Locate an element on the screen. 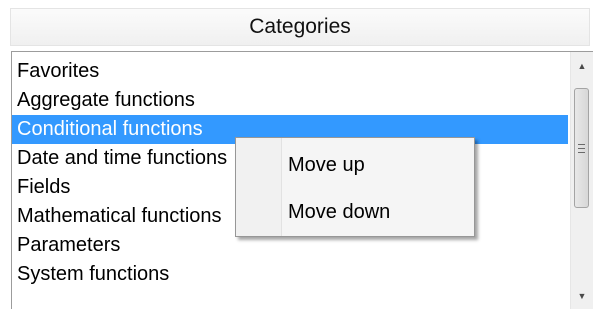 This screenshot has height=309, width=593. list-item-aggregate-functions: Aggregate functions is located at coordinates (290, 100).